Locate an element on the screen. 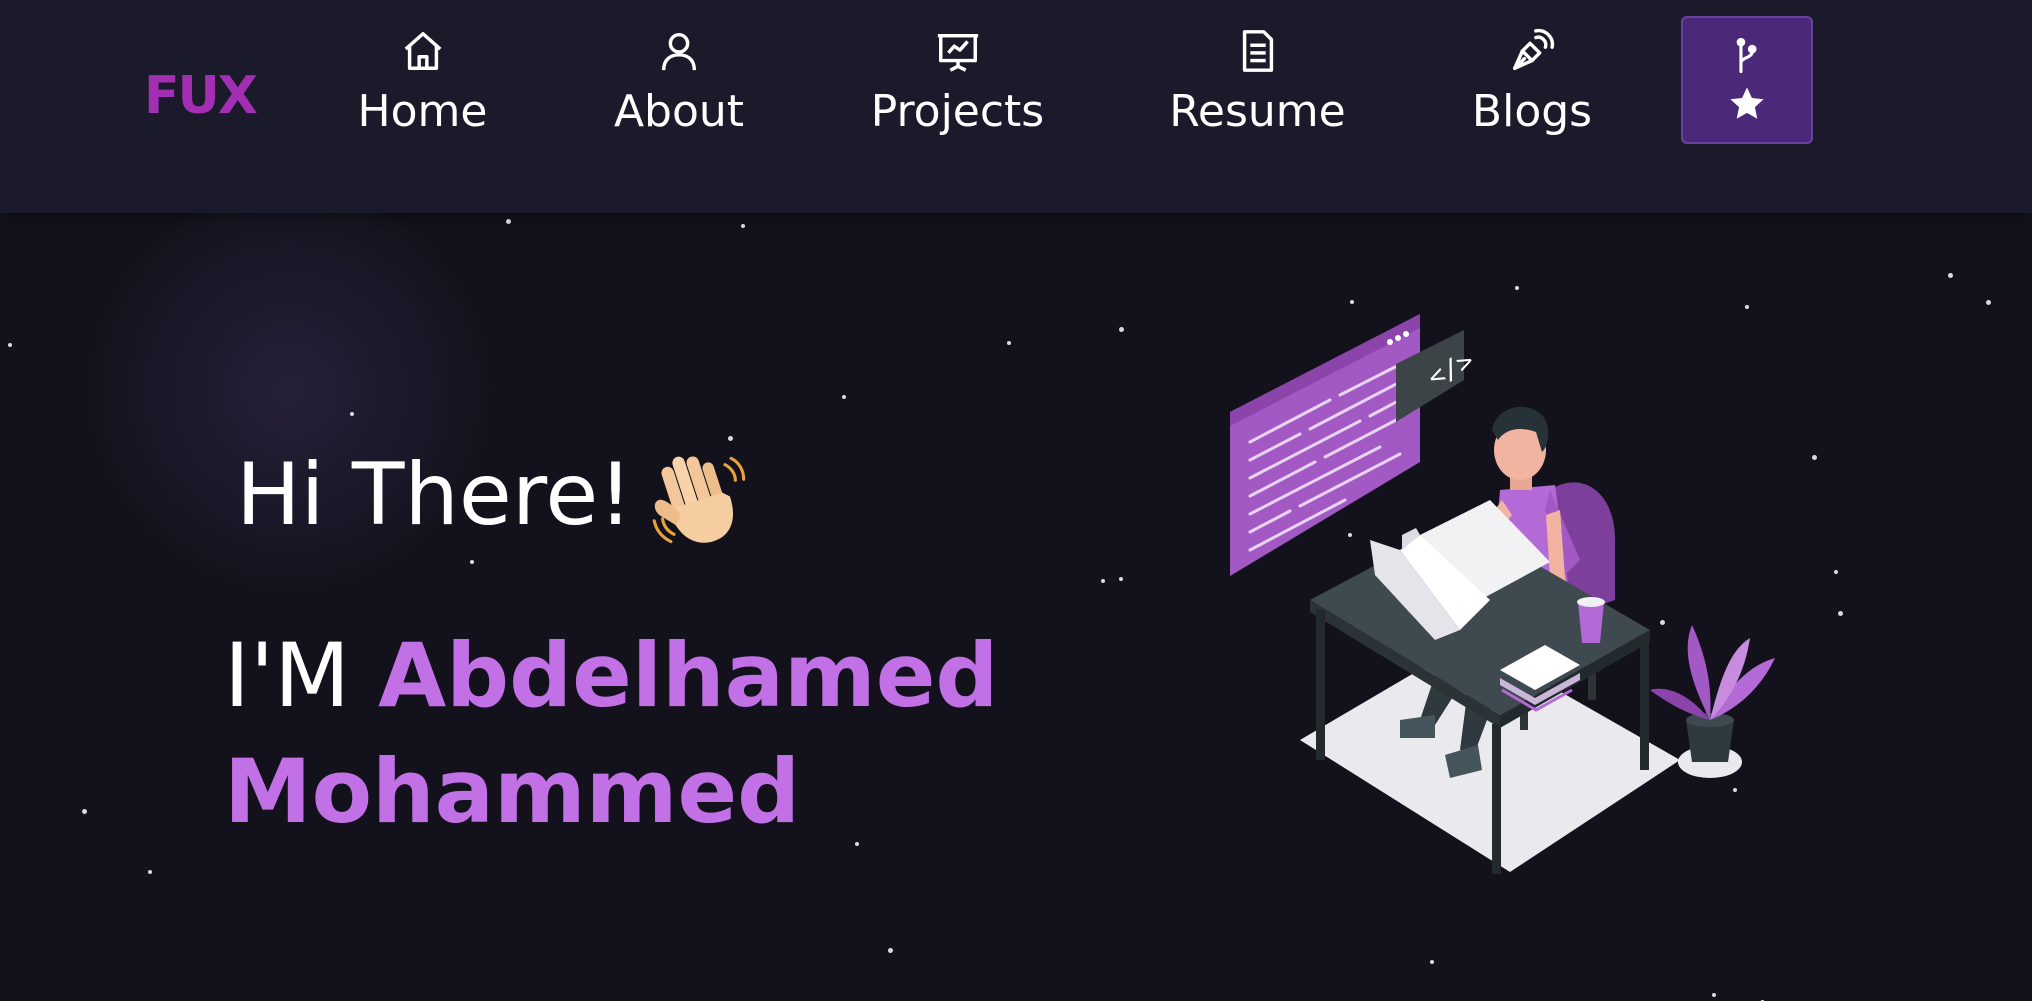  nav-home: Home is located at coordinates (422, 93).